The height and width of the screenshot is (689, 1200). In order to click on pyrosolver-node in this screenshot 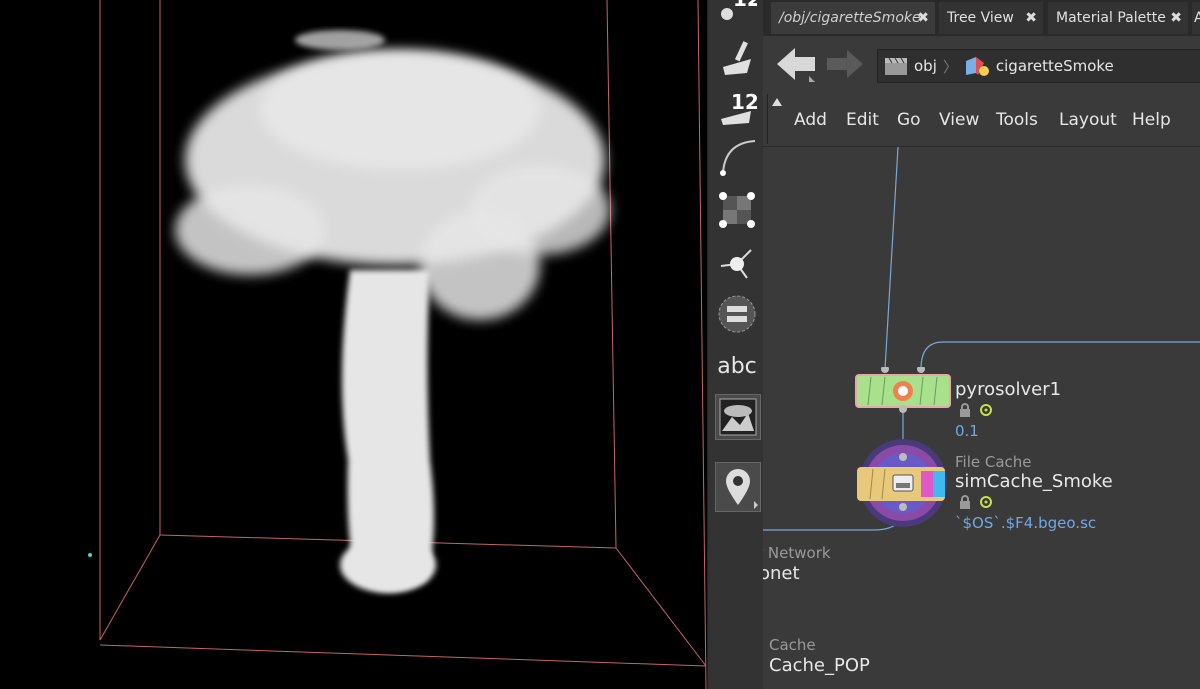, I will do `click(905, 390)`.